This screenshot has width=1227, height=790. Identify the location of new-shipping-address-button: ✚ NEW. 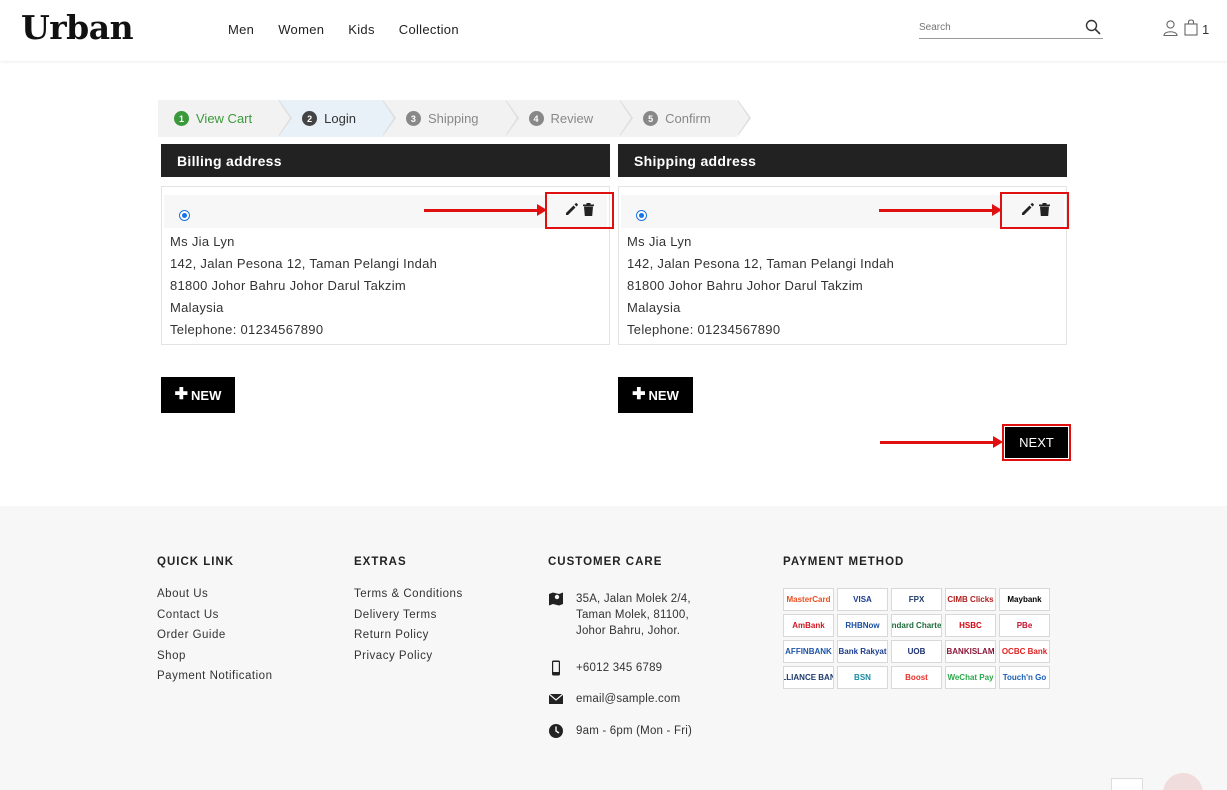
(655, 395).